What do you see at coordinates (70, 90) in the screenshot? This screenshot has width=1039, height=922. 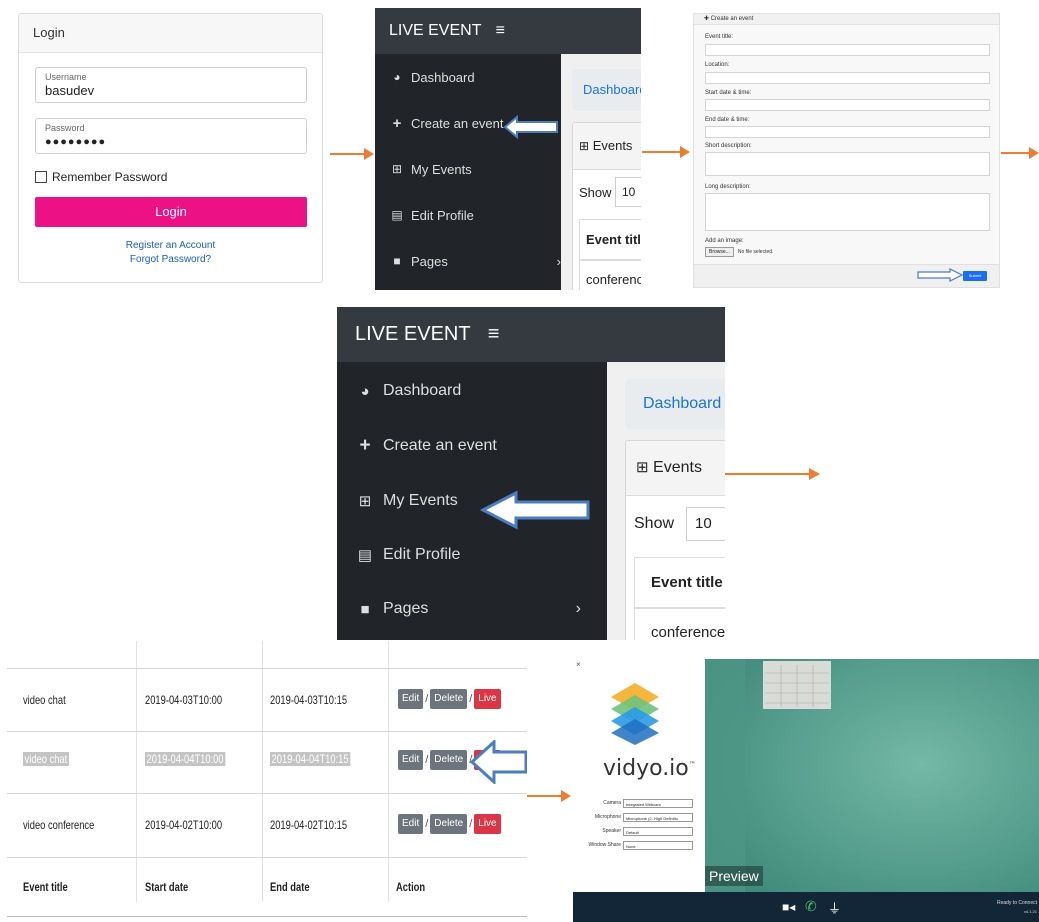 I see `username-value: basudev` at bounding box center [70, 90].